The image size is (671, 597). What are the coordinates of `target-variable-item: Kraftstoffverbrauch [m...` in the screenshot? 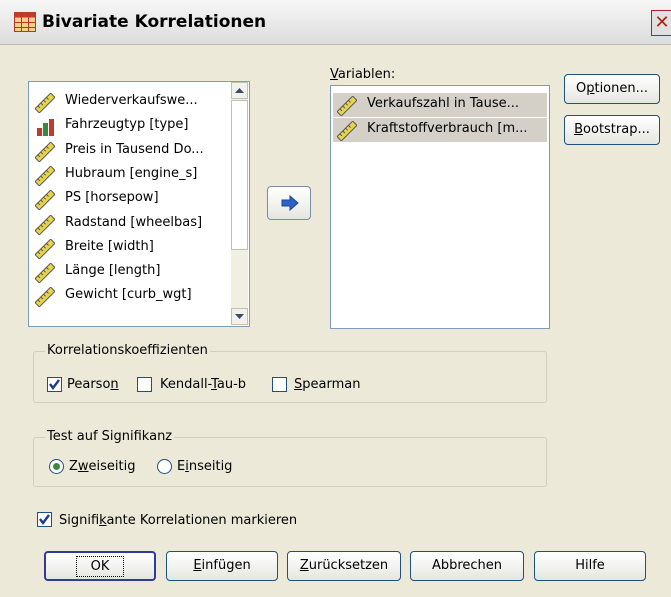 It's located at (440, 130).